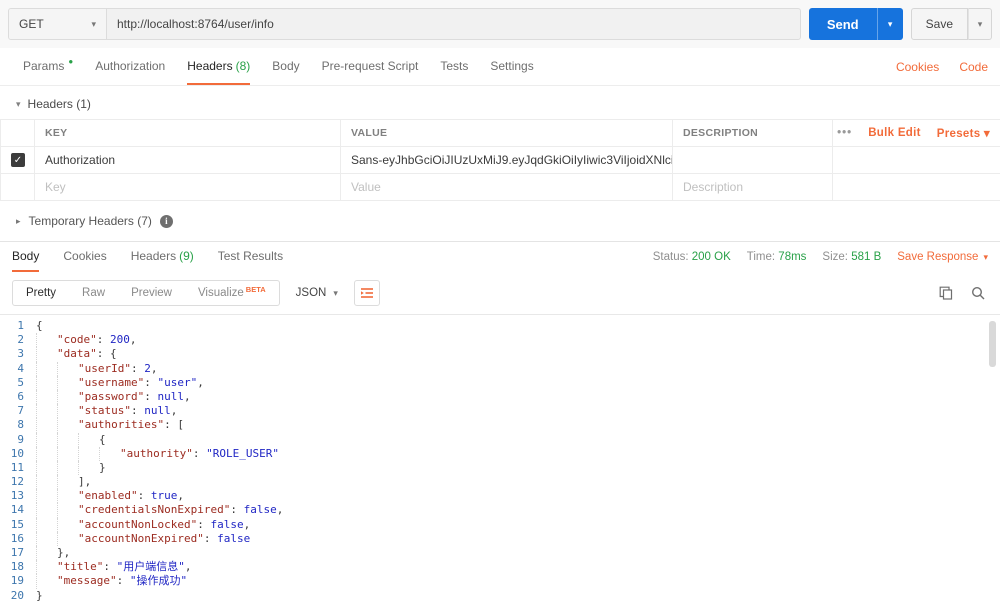 Image resolution: width=1000 pixels, height=607 pixels. What do you see at coordinates (17, 133) in the screenshot?
I see `checkbox-column-header` at bounding box center [17, 133].